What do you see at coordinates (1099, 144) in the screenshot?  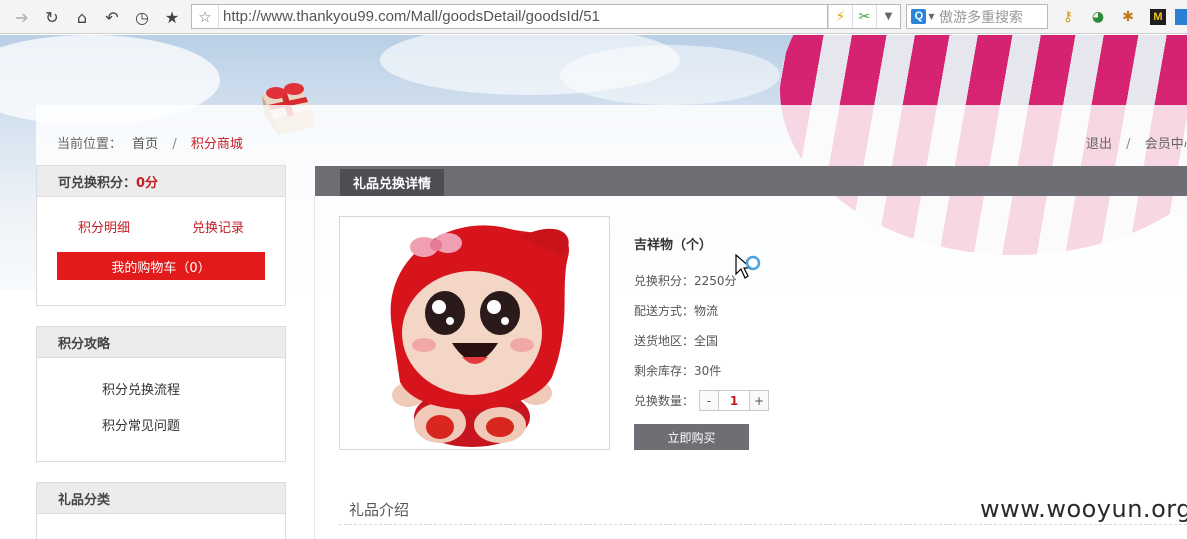 I see `logout-link: 退出` at bounding box center [1099, 144].